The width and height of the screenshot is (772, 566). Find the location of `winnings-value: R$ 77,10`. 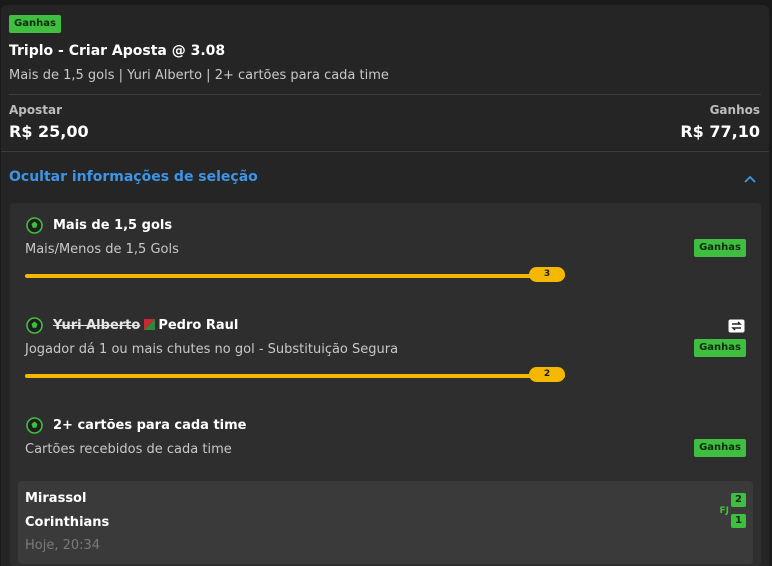

winnings-value: R$ 77,10 is located at coordinates (720, 131).